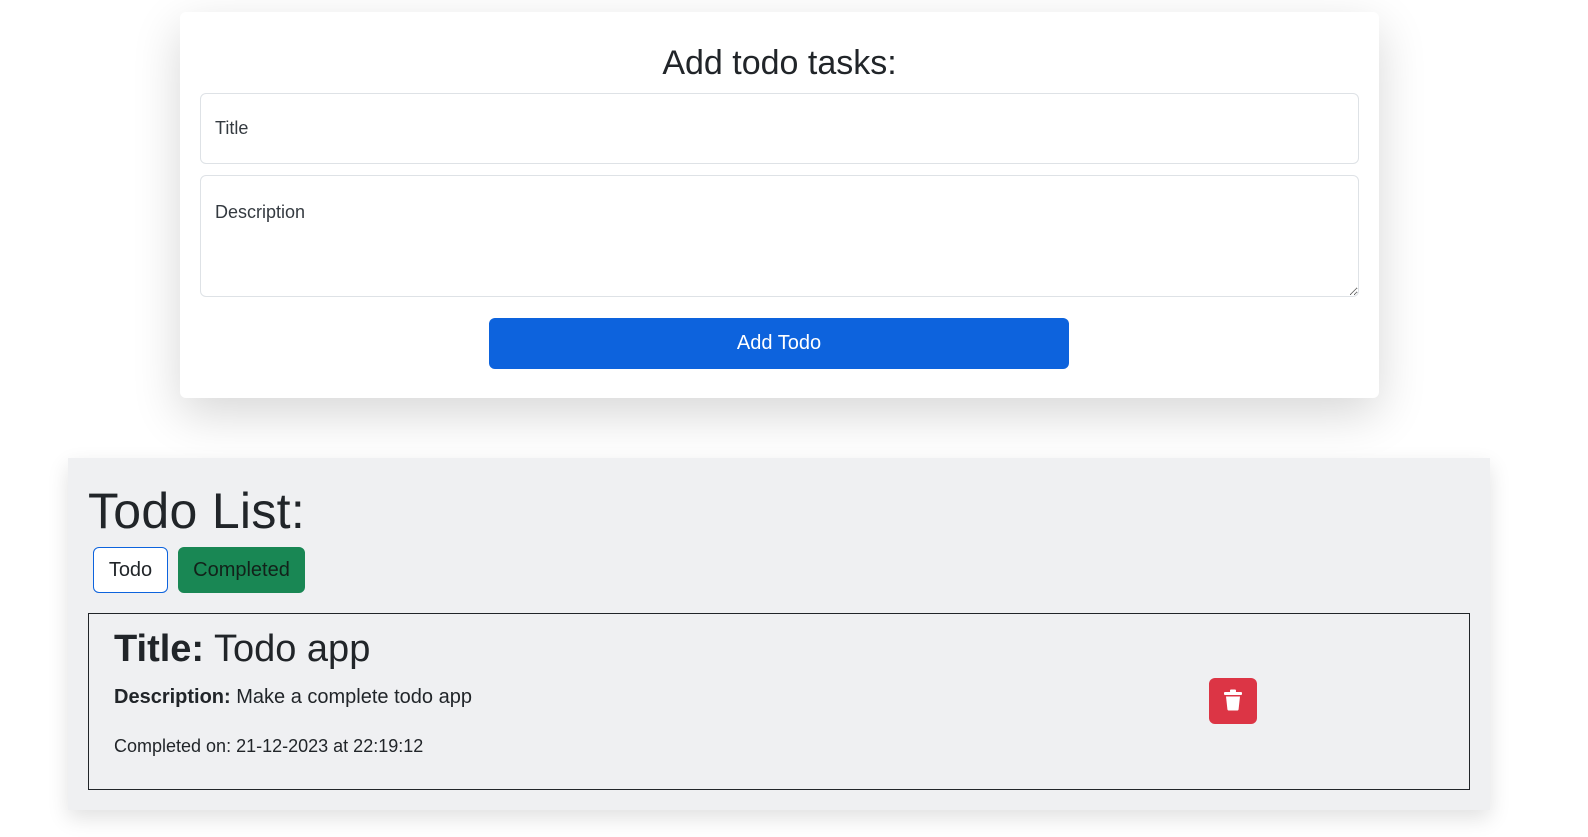  I want to click on todo-item-completed-value: 21-12-2023 at 22:19:12, so click(330, 746).